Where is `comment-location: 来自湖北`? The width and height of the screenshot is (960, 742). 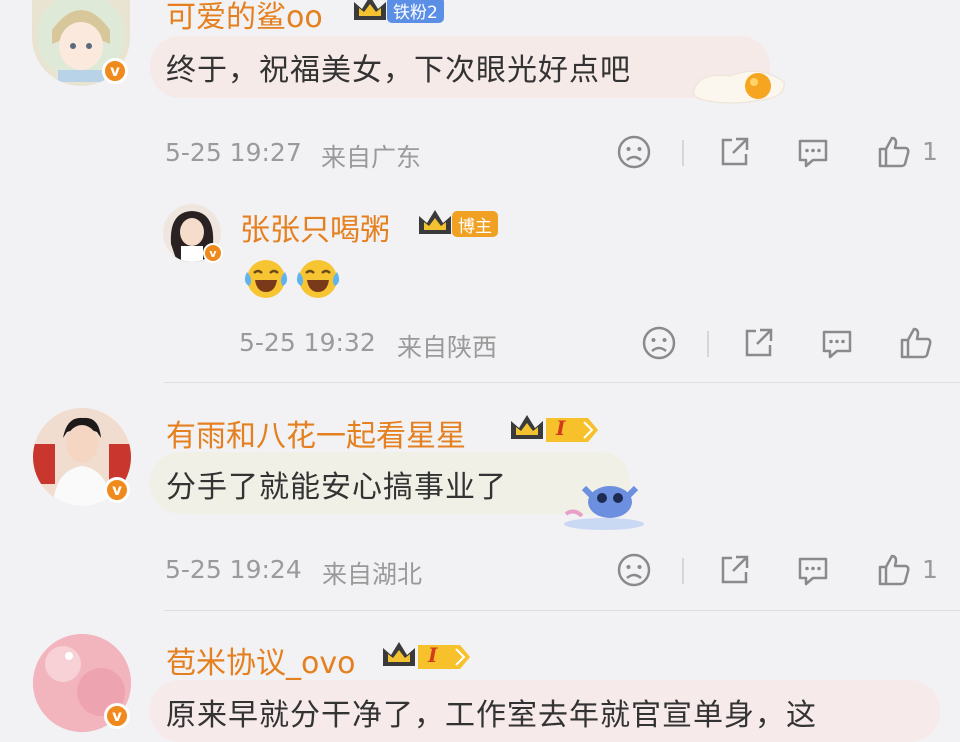 comment-location: 来自湖北 is located at coordinates (372, 574).